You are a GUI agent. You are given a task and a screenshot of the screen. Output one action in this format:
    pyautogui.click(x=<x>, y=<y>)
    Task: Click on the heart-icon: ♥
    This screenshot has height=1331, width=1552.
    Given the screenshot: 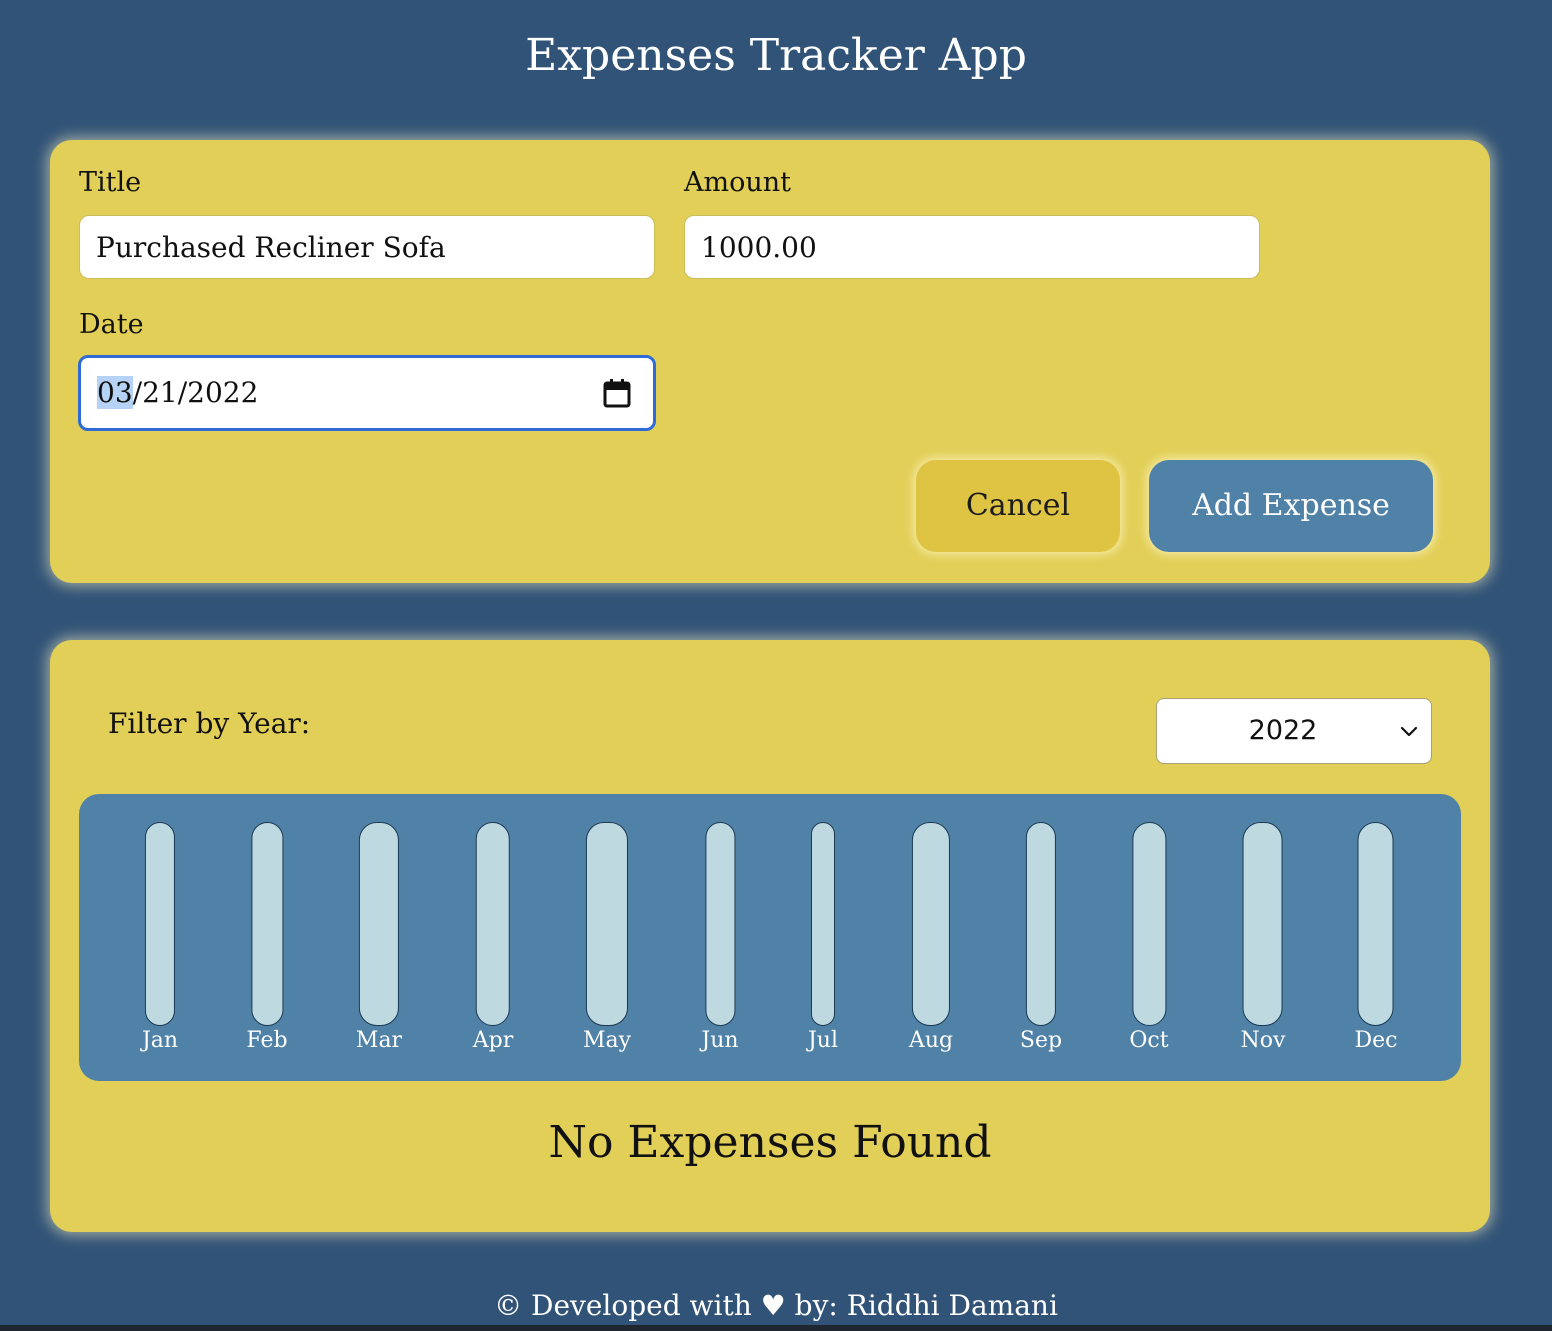 What is the action you would take?
    pyautogui.click(x=773, y=1305)
    